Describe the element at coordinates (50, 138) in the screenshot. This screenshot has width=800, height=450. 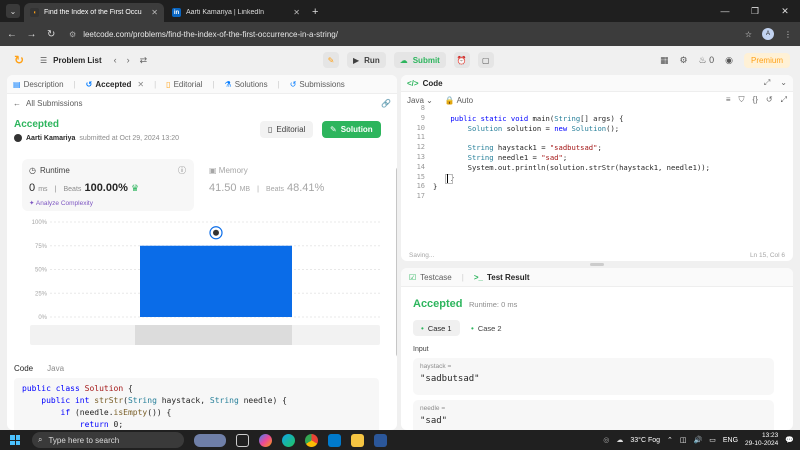
I see `author-name: Aarti Kamariya` at that location.